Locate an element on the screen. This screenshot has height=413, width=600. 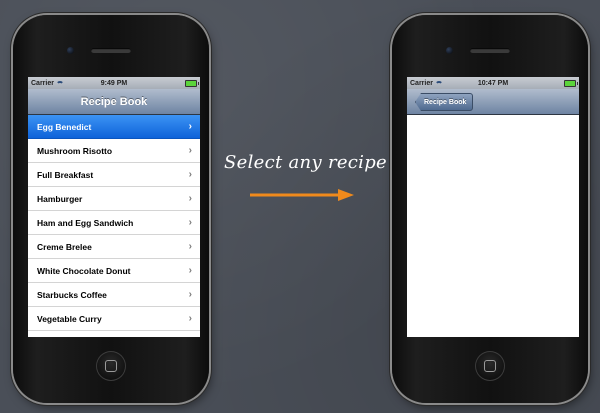
recipe-label: Mushroom Risotto is located at coordinates (75, 150).